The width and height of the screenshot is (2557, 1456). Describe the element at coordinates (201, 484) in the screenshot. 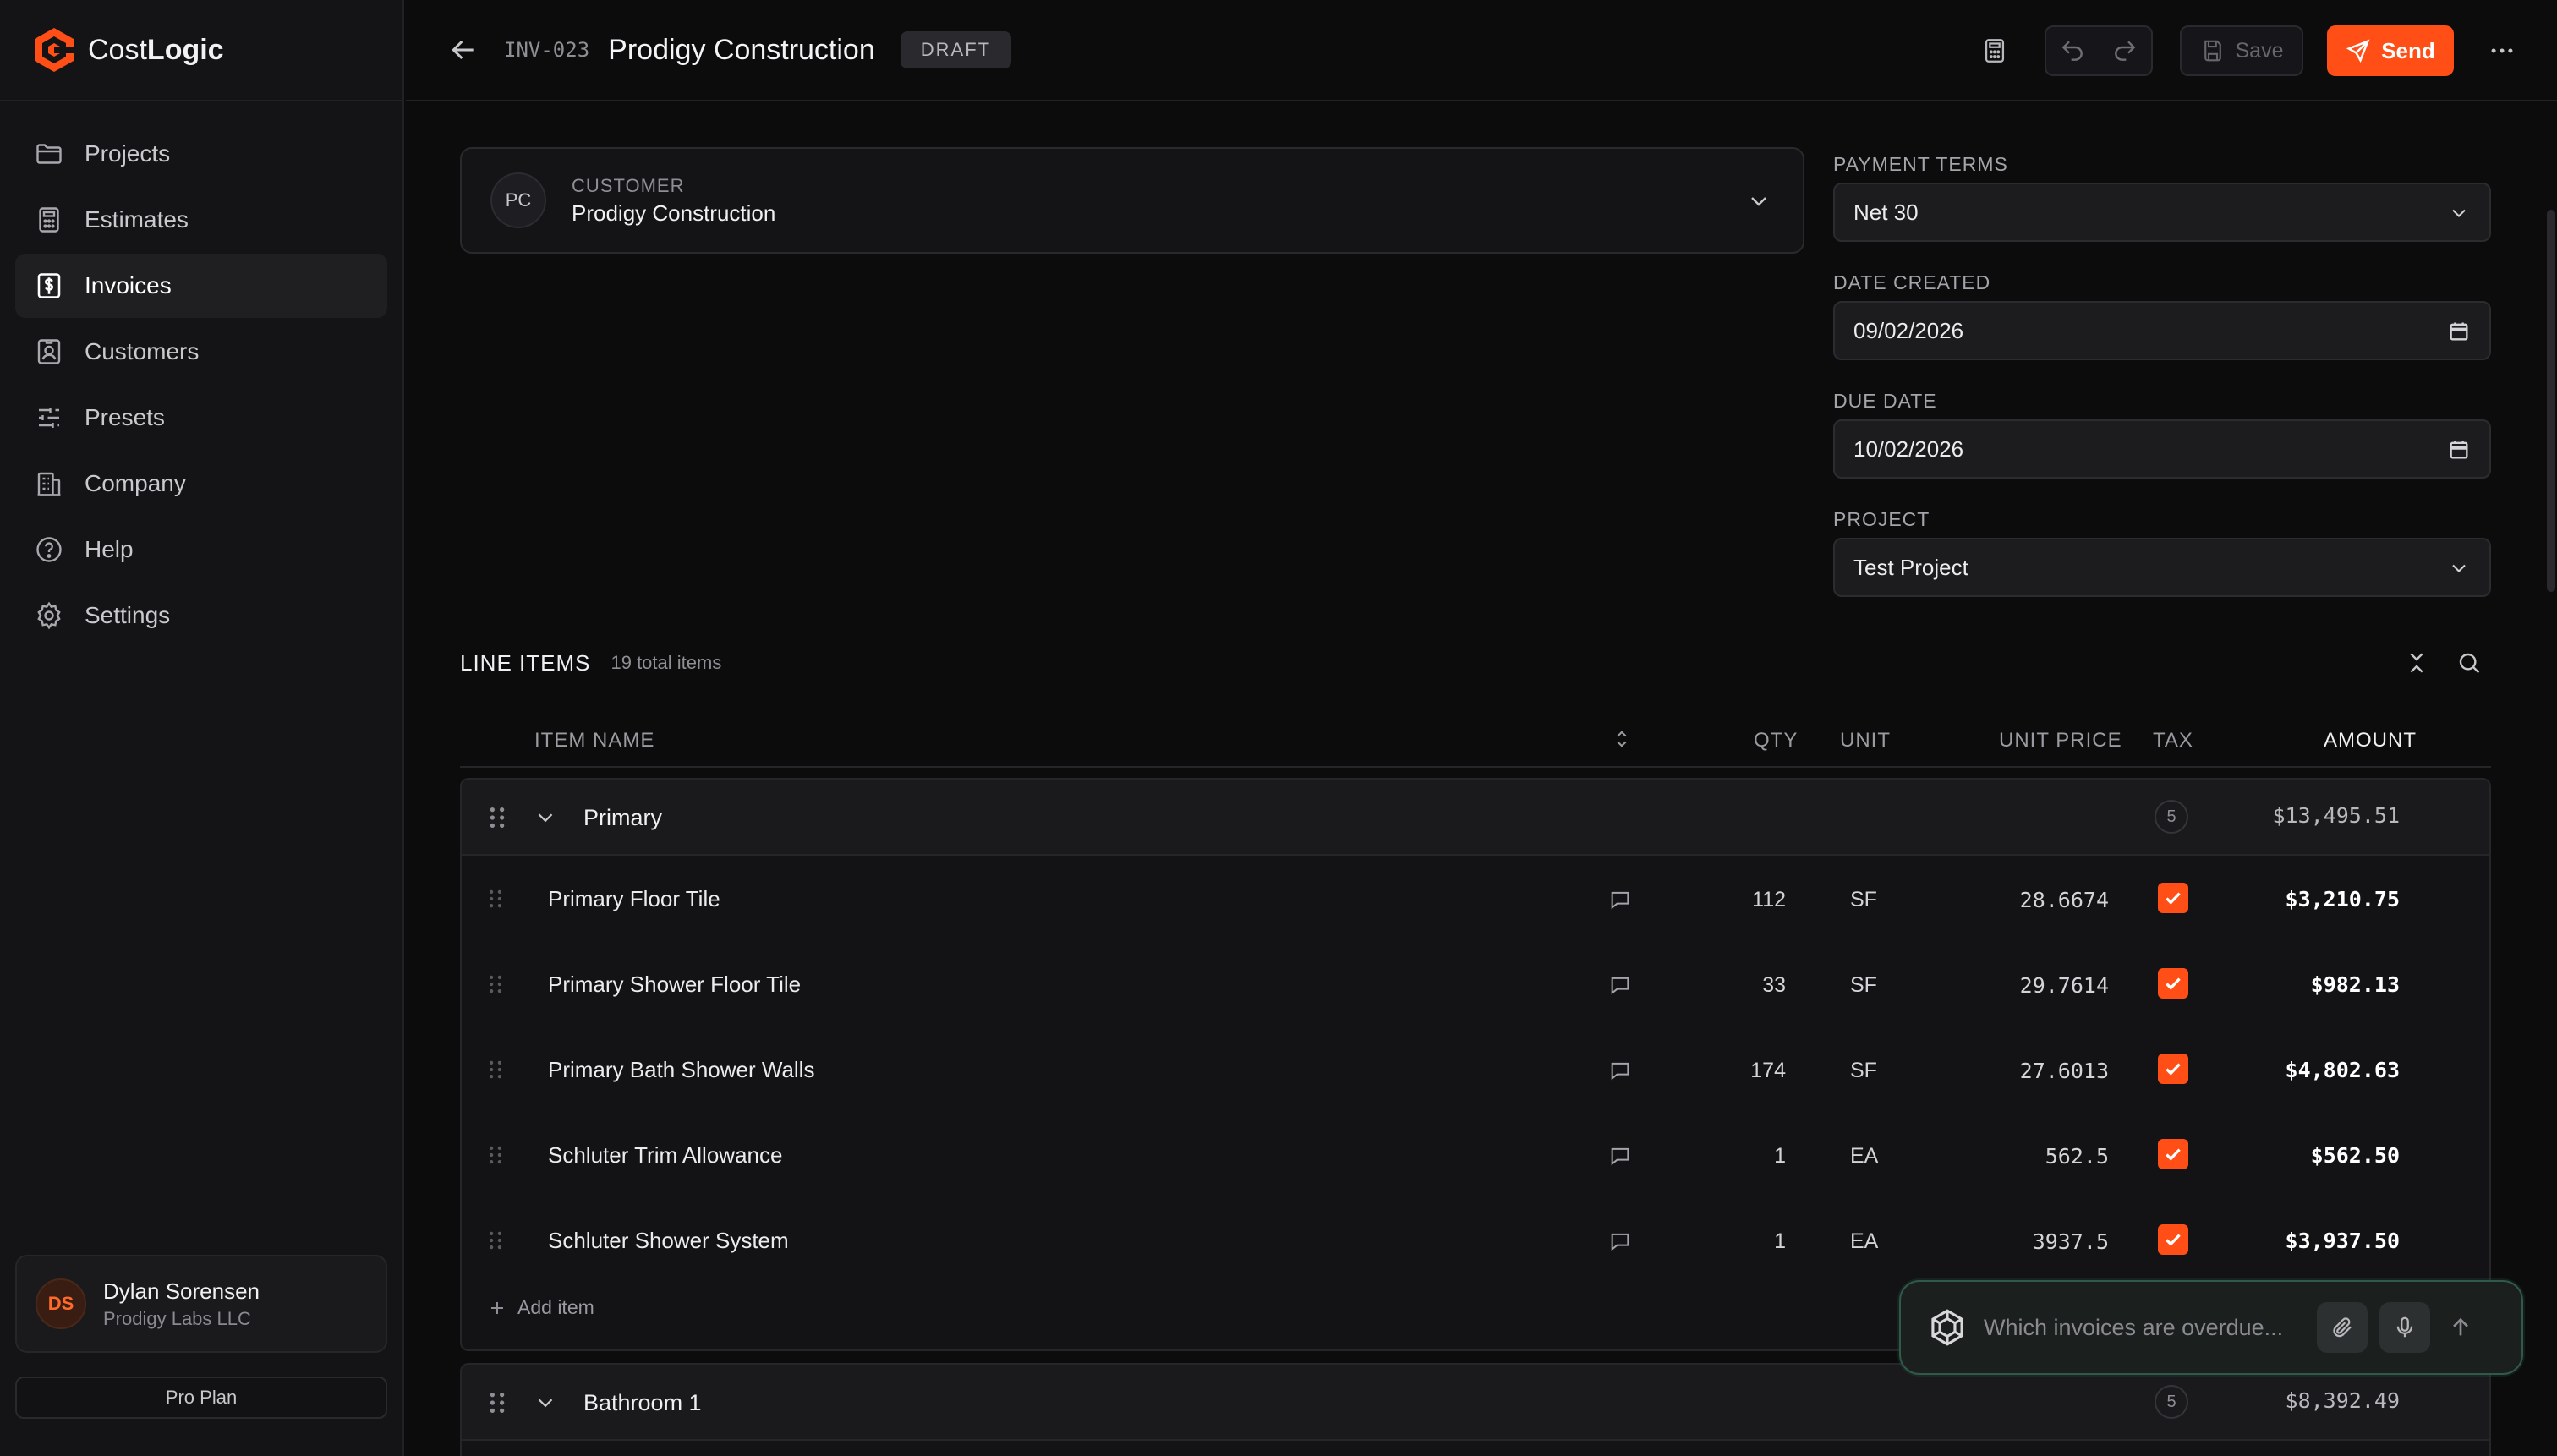

I see `sidebar-item-company: Company` at that location.